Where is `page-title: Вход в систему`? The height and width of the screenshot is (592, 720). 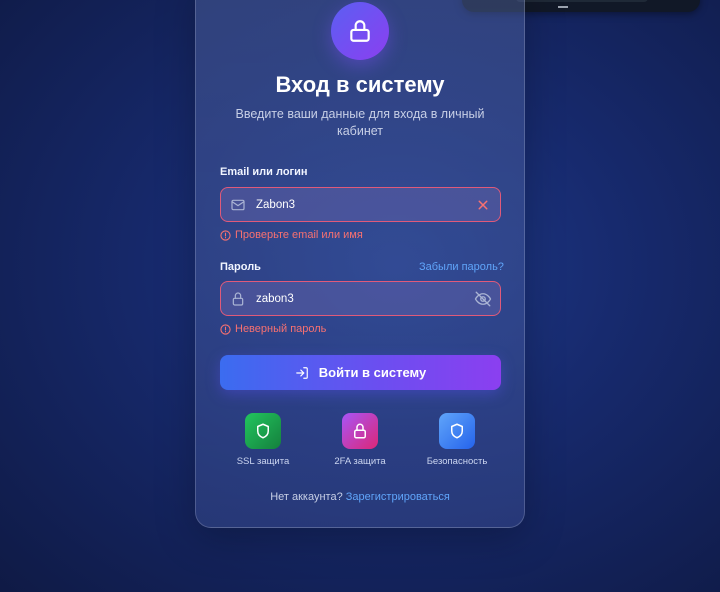
page-title: Вход в систему is located at coordinates (360, 84).